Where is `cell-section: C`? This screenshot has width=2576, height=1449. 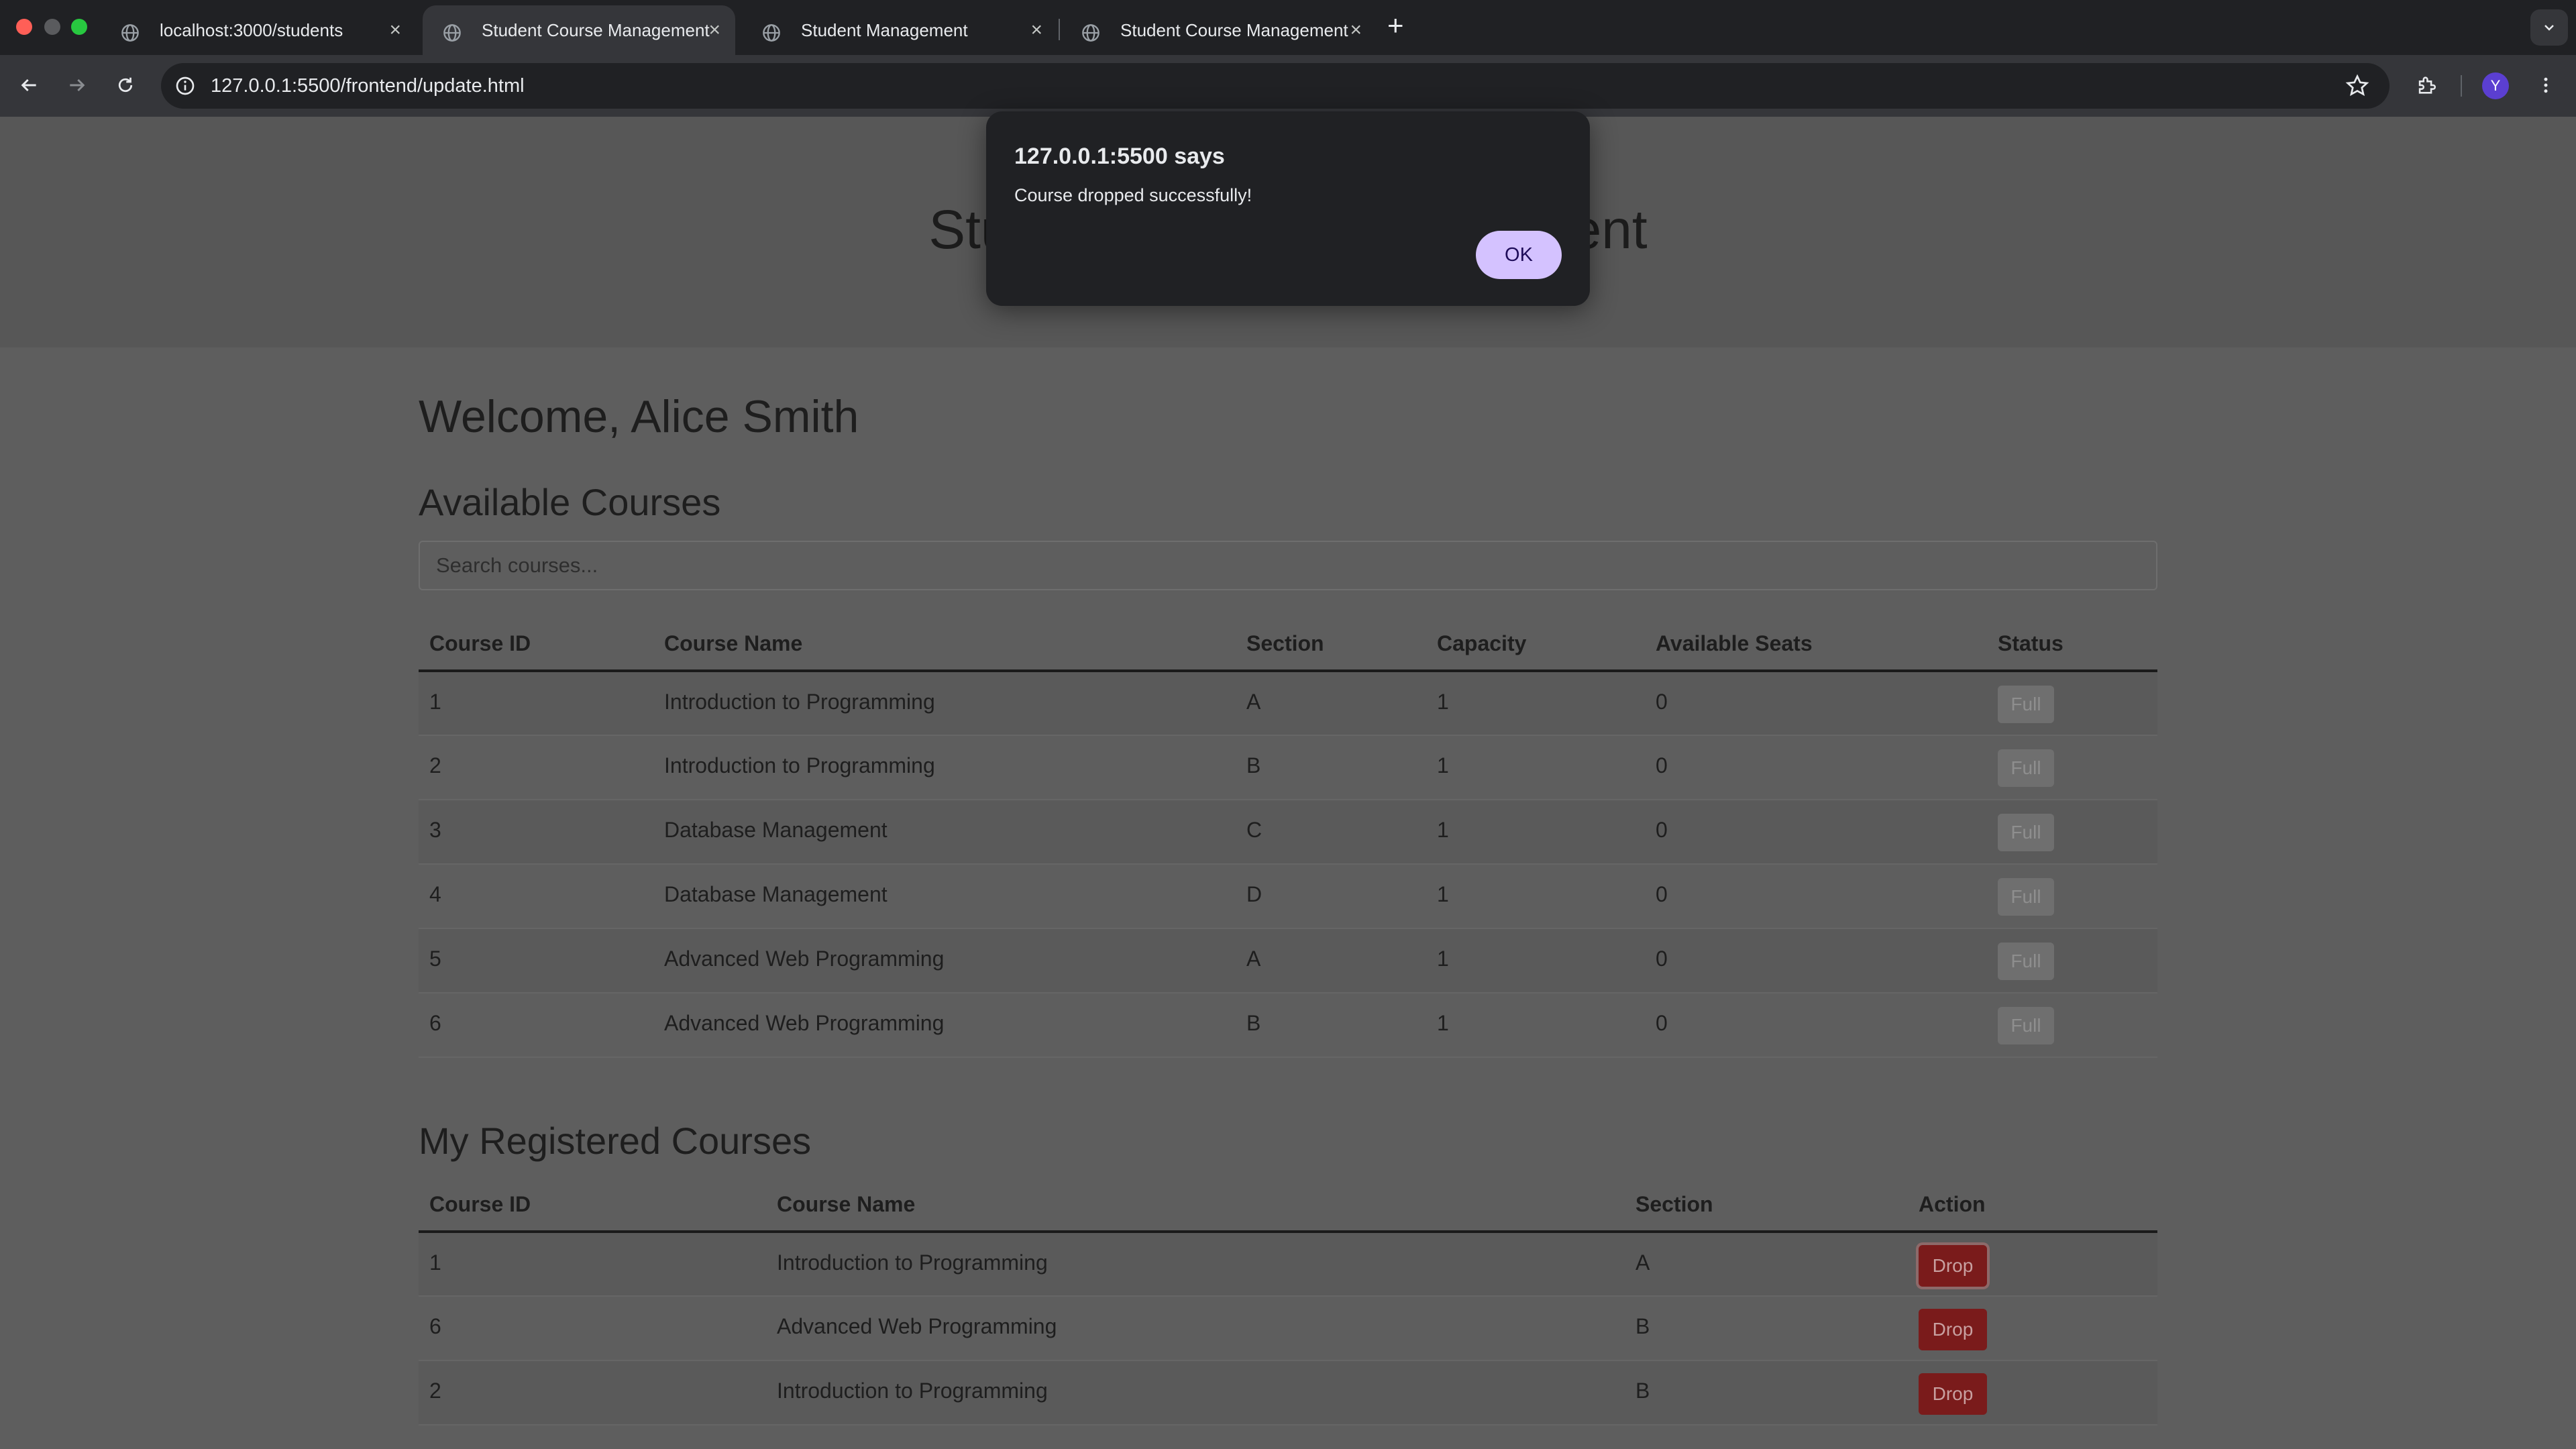 cell-section: C is located at coordinates (1331, 832).